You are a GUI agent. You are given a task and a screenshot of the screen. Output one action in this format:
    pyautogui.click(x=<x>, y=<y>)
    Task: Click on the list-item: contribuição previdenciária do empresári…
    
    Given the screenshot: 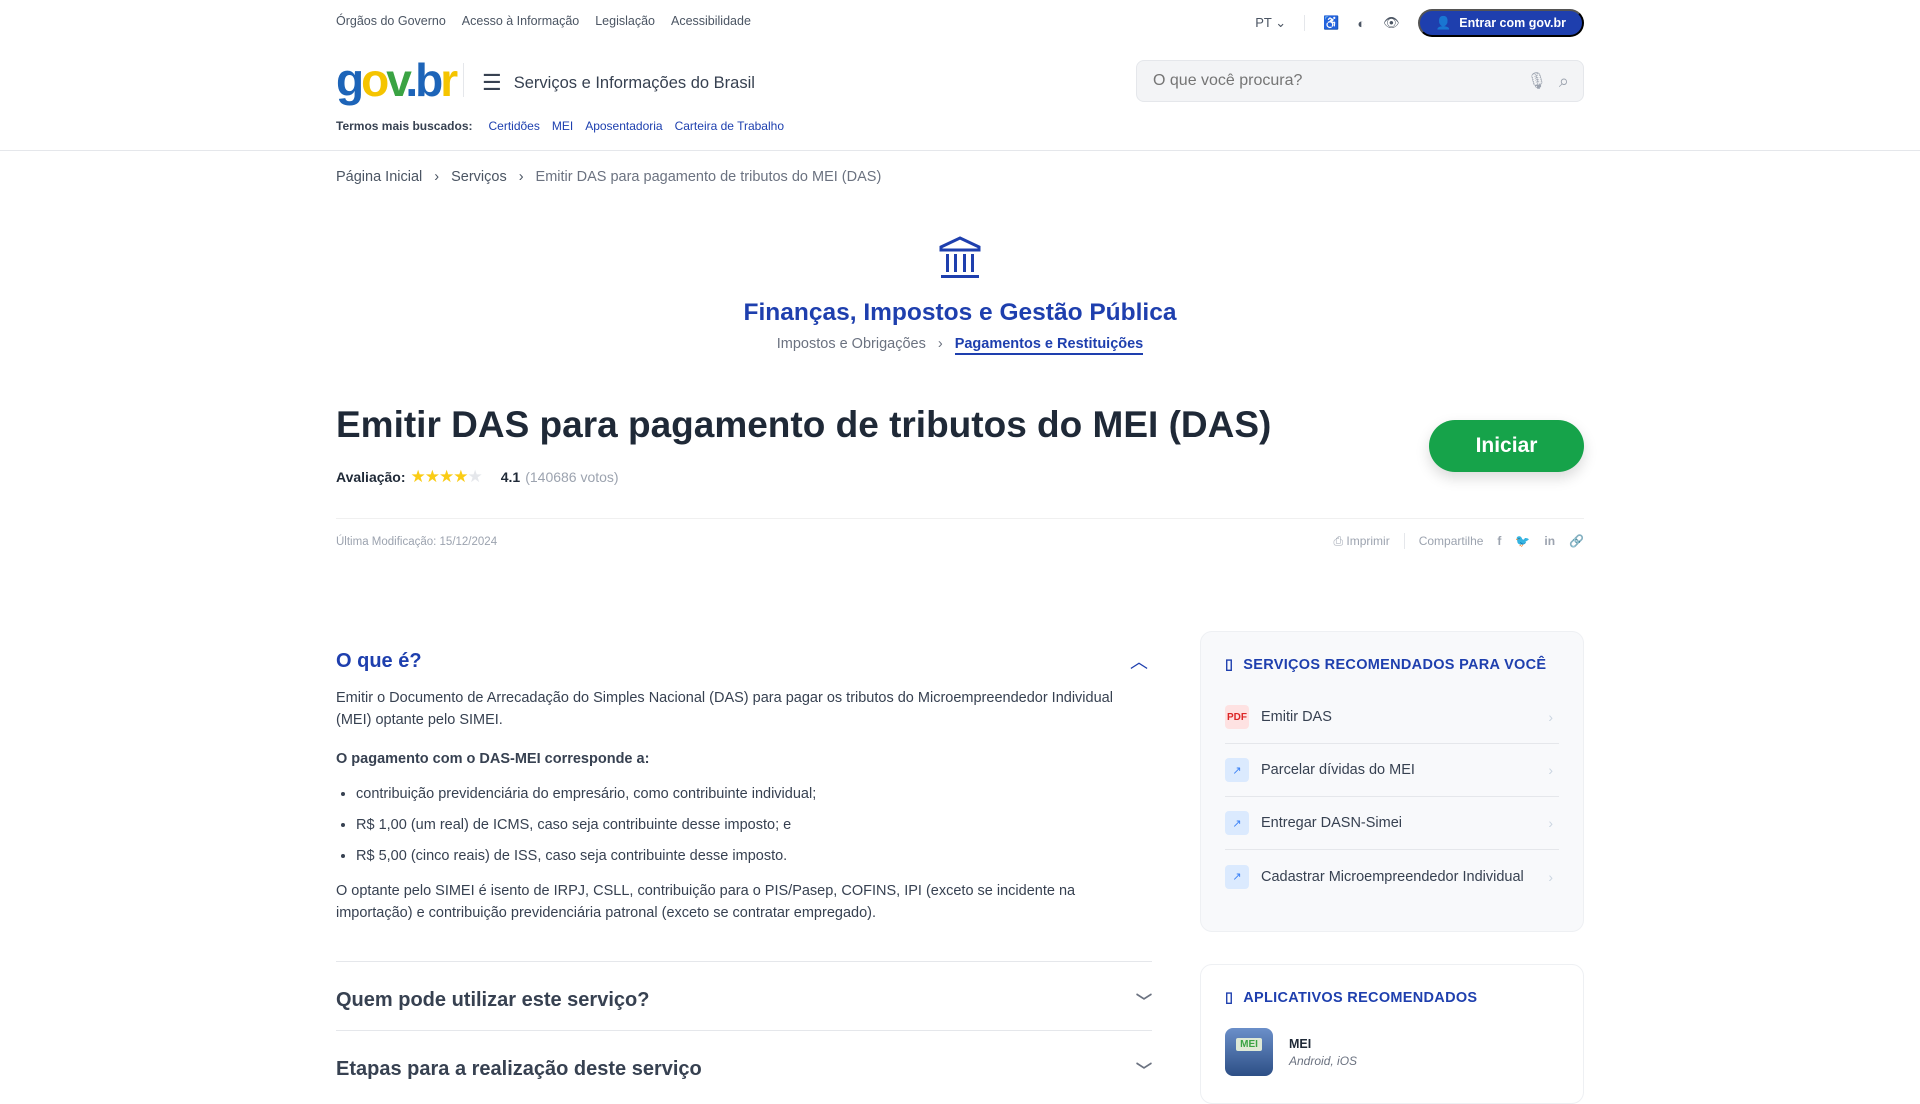 What is the action you would take?
    pyautogui.click(x=754, y=794)
    